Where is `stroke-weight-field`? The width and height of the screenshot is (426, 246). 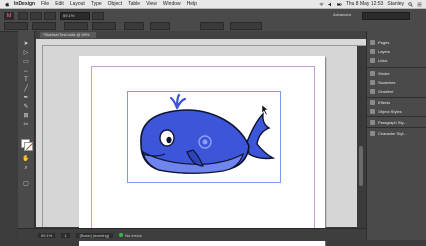
stroke-weight-field is located at coordinates (212, 26).